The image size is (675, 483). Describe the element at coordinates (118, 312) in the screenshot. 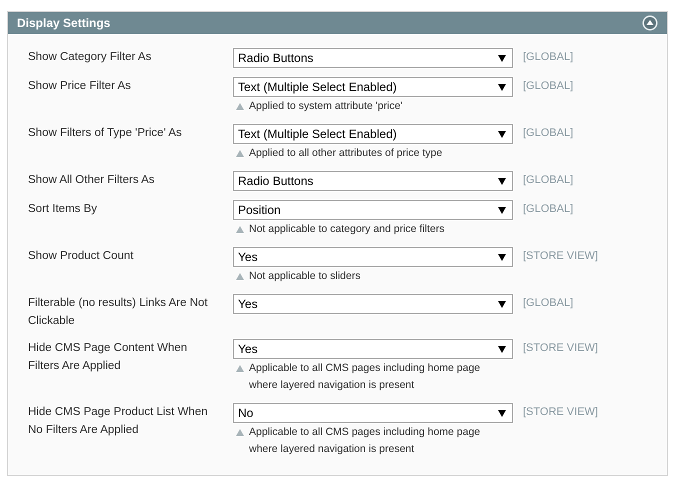

I see `field-label: Filterable (no results) Links Are Not Clickable` at that location.